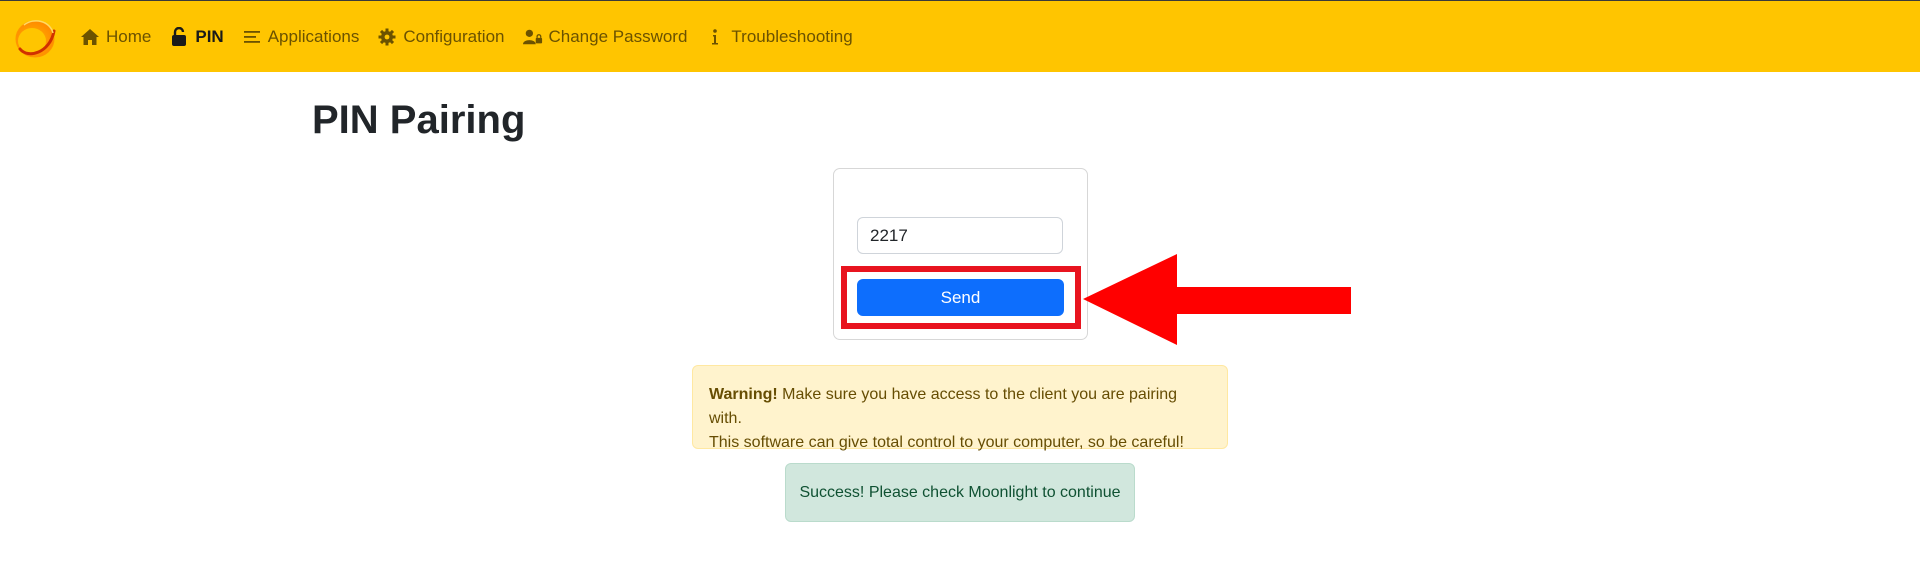 The image size is (1920, 578). What do you see at coordinates (715, 37) in the screenshot?
I see `info-icon` at bounding box center [715, 37].